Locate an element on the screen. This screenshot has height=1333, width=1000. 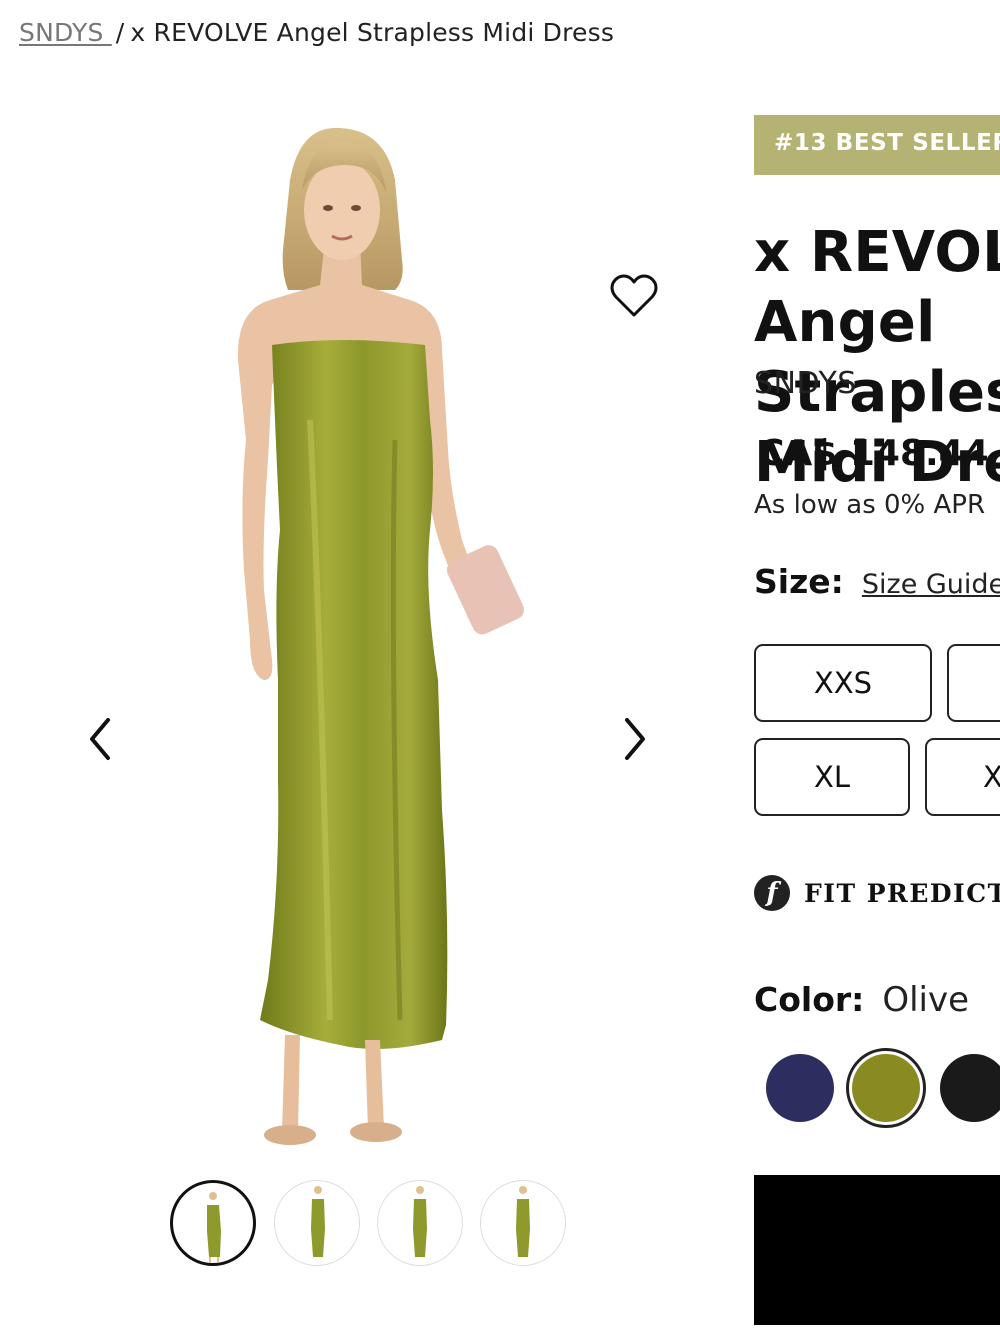
heart-icon is located at coordinates (634, 295).